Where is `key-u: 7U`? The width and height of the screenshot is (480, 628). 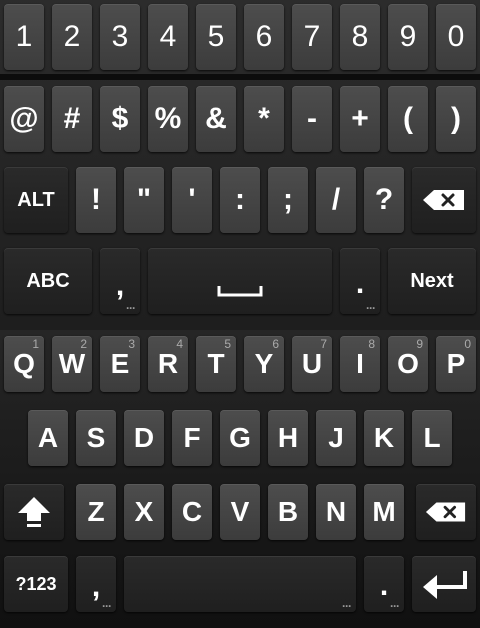
key-u: 7U is located at coordinates (312, 364).